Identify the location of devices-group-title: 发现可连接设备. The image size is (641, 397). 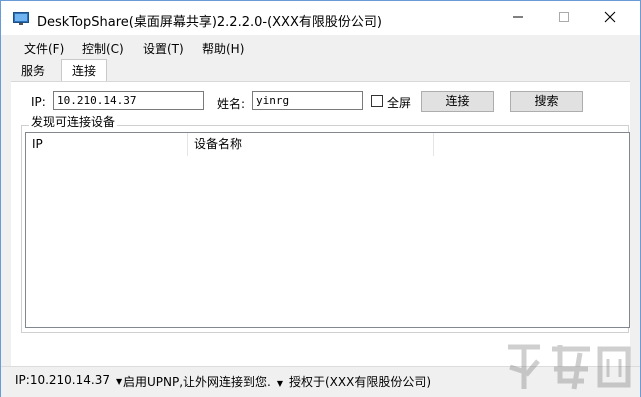
(73, 121).